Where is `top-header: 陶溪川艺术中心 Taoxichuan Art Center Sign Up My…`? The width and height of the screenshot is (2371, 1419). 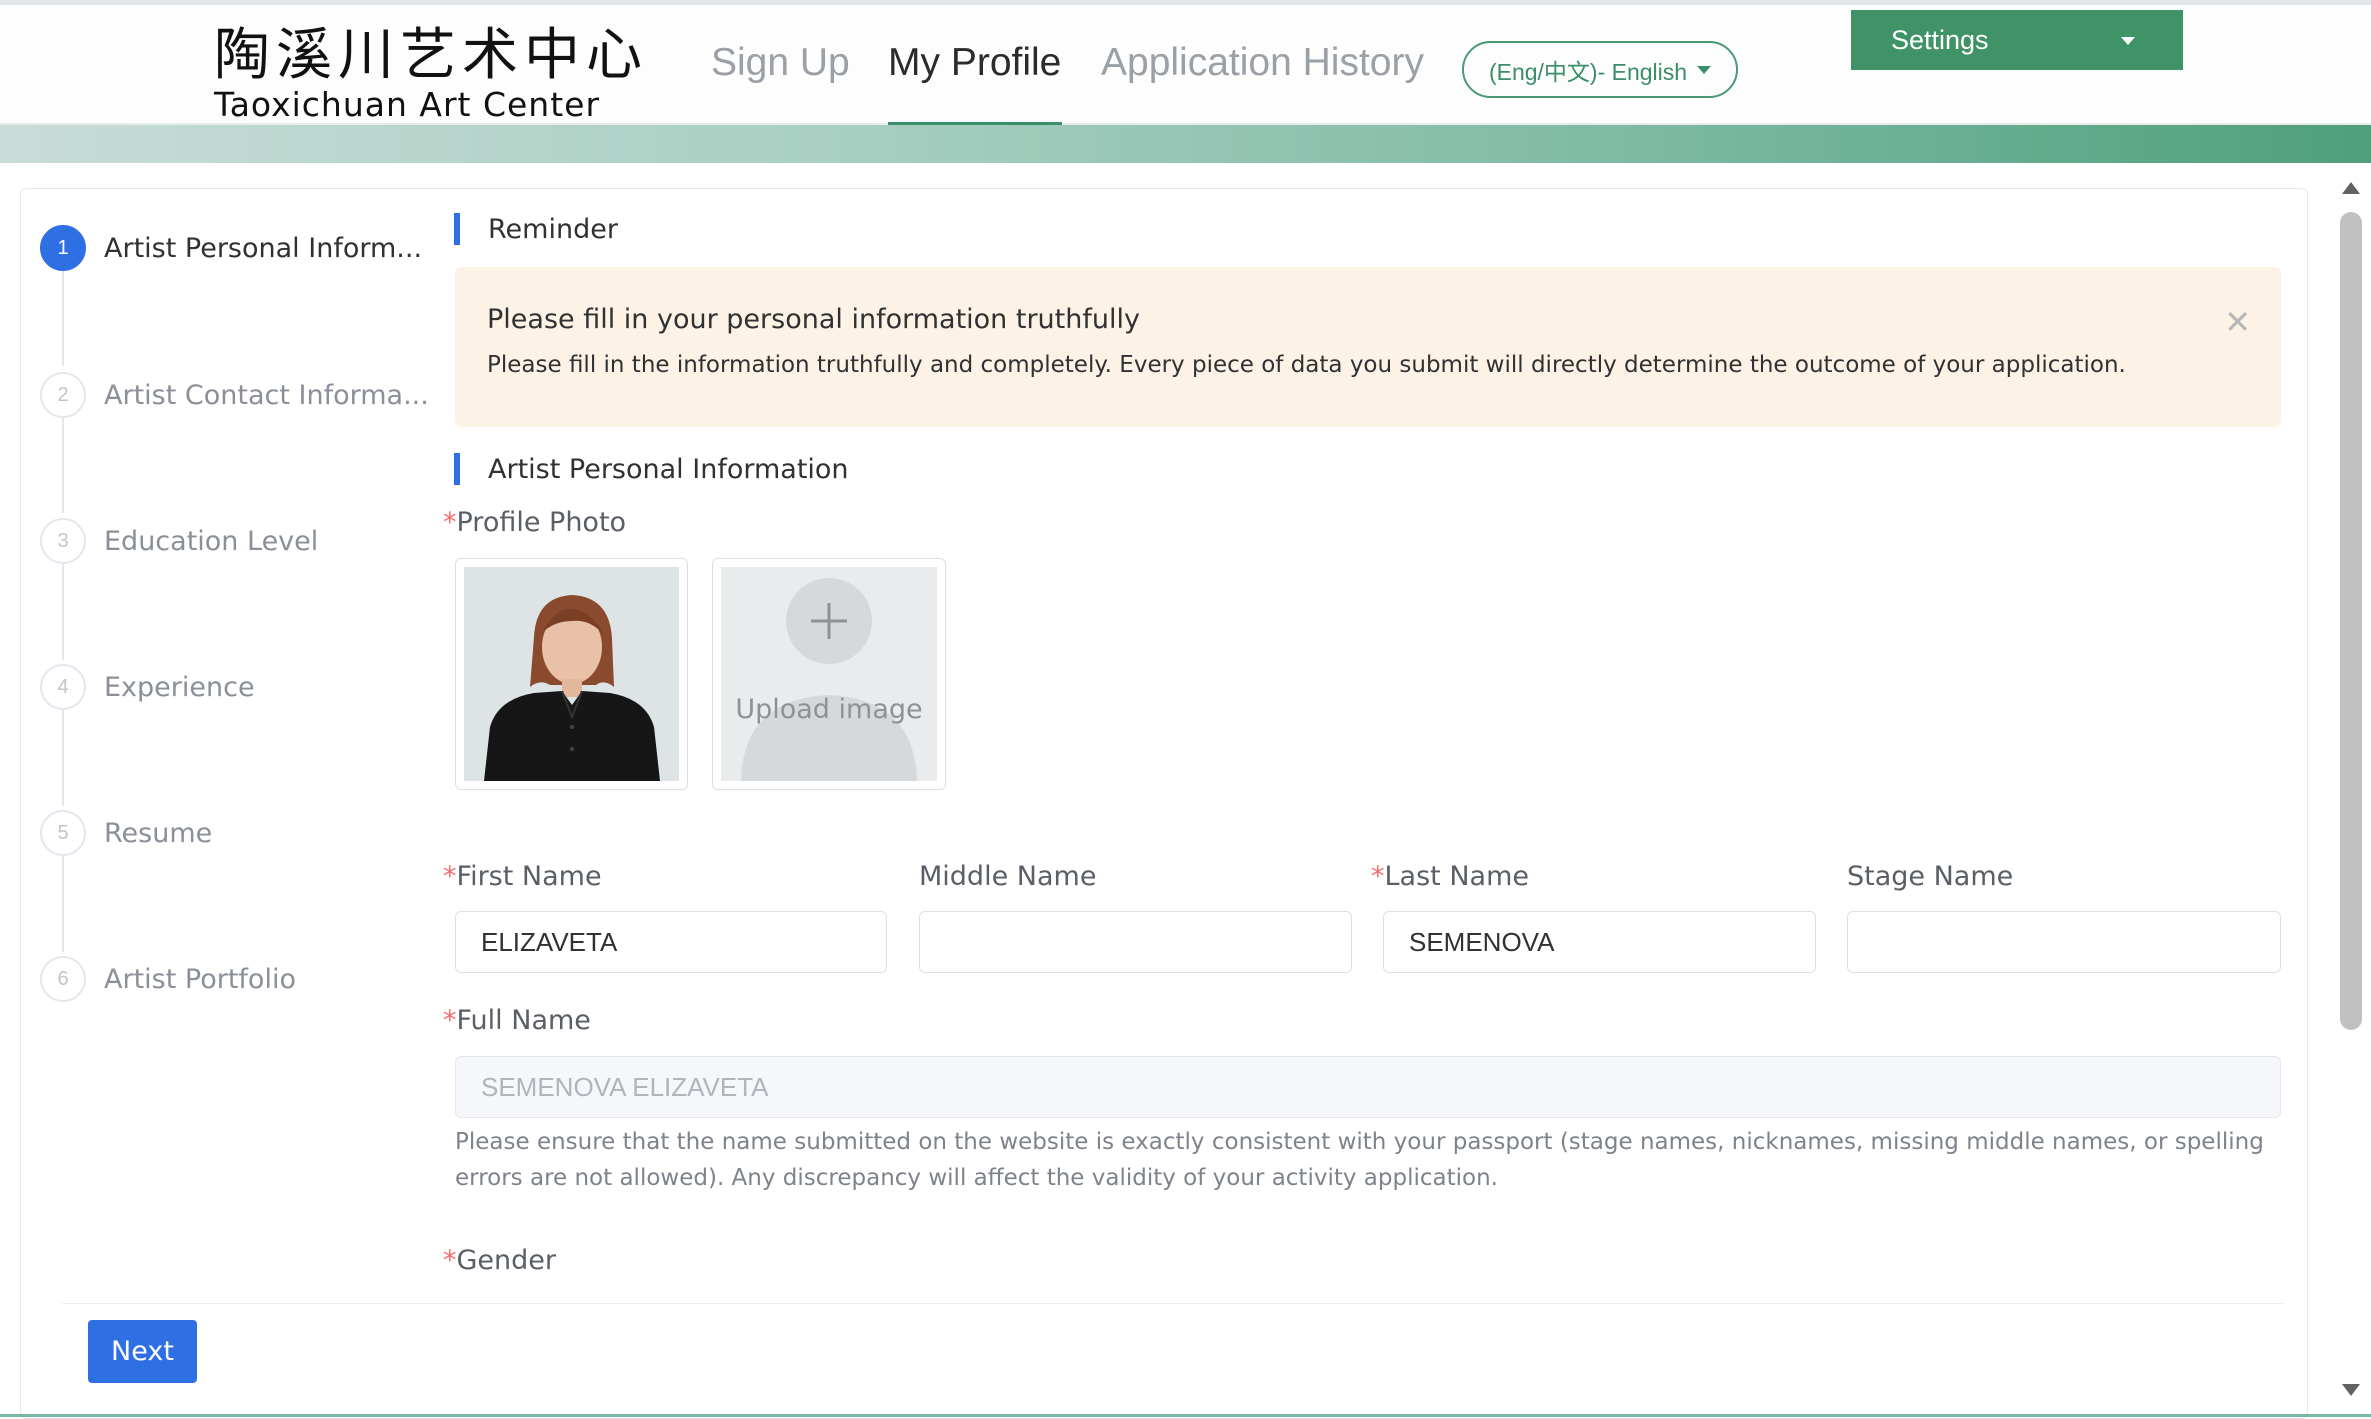
top-header: 陶溪川艺术中心 Taoxichuan Art Center Sign Up My… is located at coordinates (1185, 63).